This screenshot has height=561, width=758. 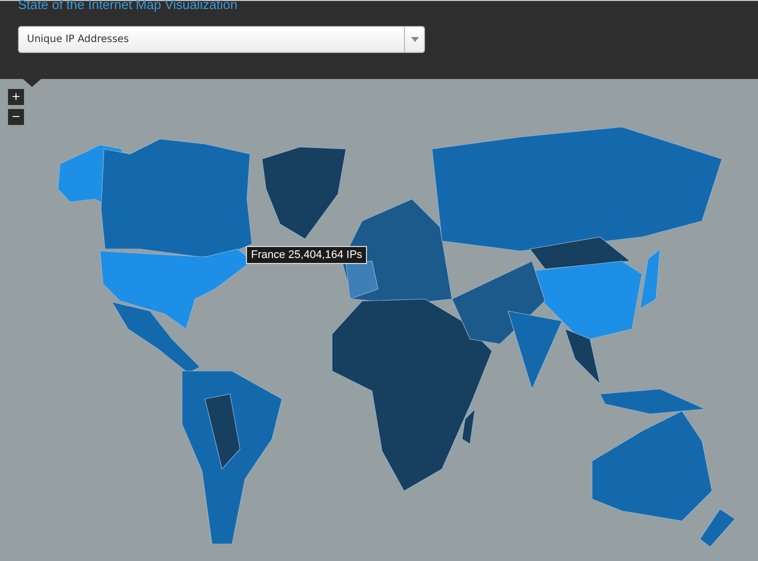 What do you see at coordinates (307, 255) in the screenshot?
I see `country-tooltip: France 25,404,164 IPs` at bounding box center [307, 255].